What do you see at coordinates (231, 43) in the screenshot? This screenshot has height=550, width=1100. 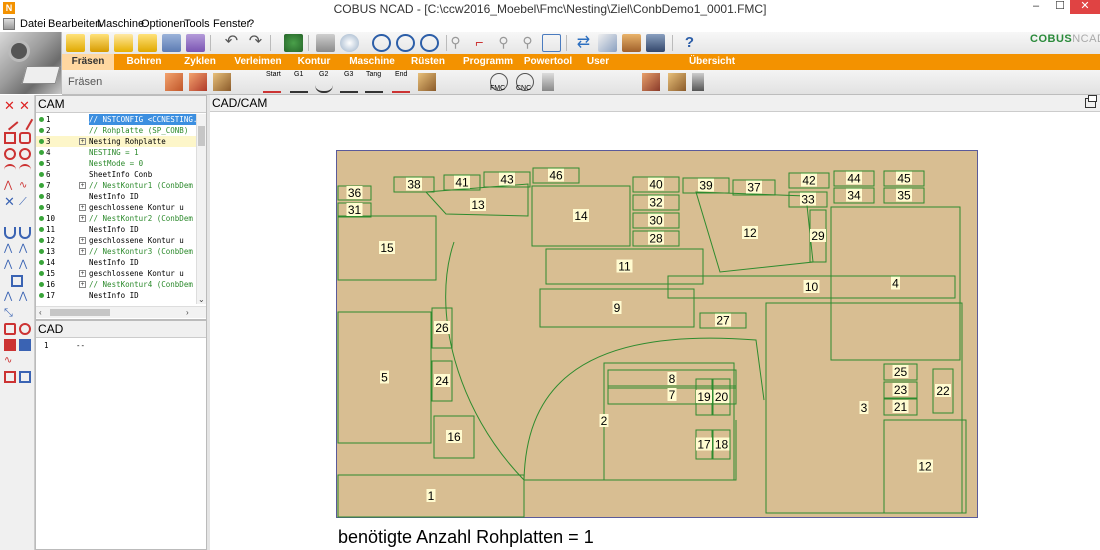 I see `undo-icon: ↶` at bounding box center [231, 43].